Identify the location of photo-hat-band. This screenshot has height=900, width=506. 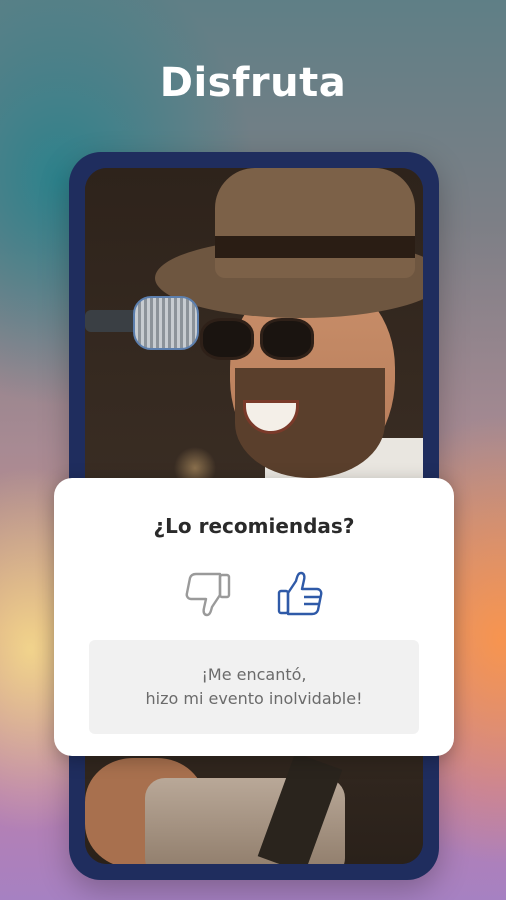
(315, 247).